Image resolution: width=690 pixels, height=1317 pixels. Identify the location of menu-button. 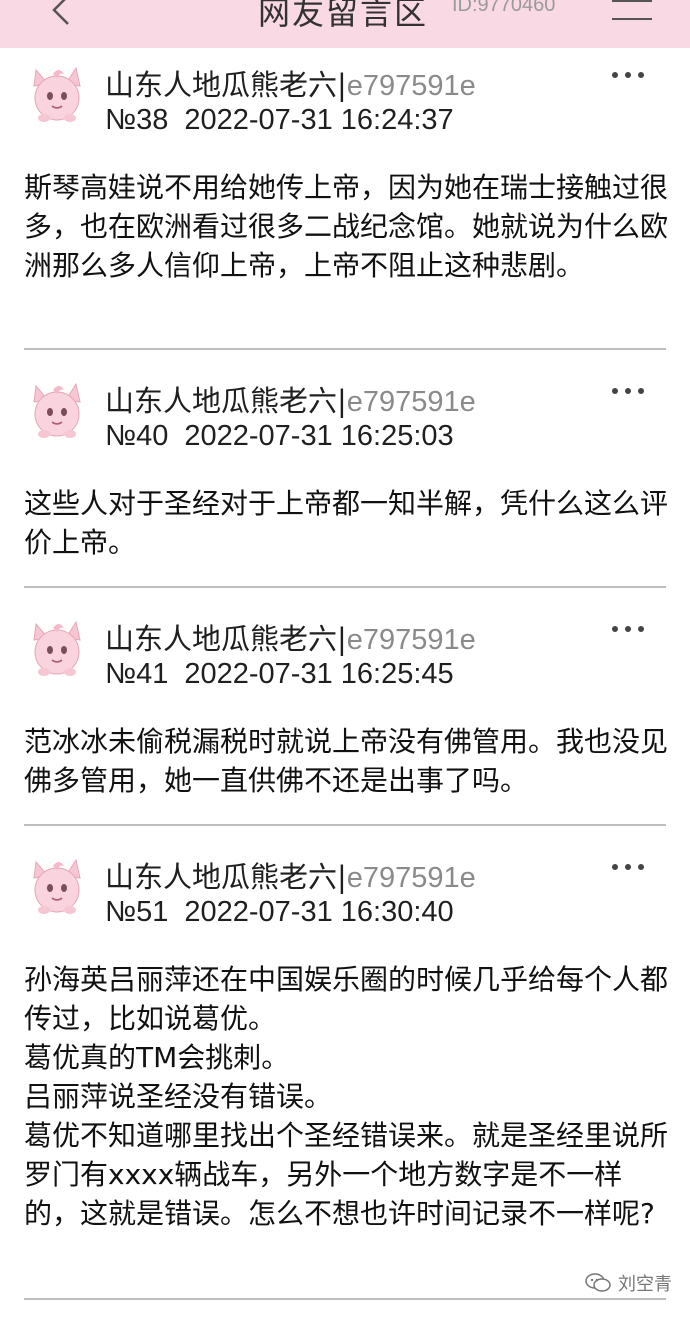
(632, 15).